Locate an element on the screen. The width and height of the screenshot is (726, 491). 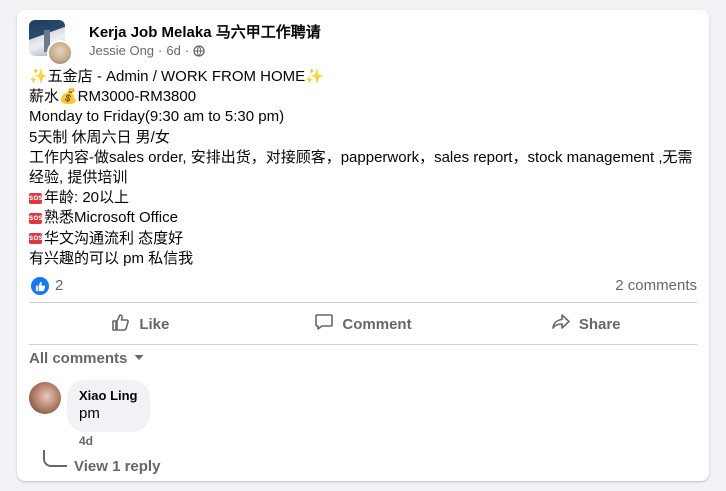
comment-bubble: Xiao Ling pm is located at coordinates (108, 406).